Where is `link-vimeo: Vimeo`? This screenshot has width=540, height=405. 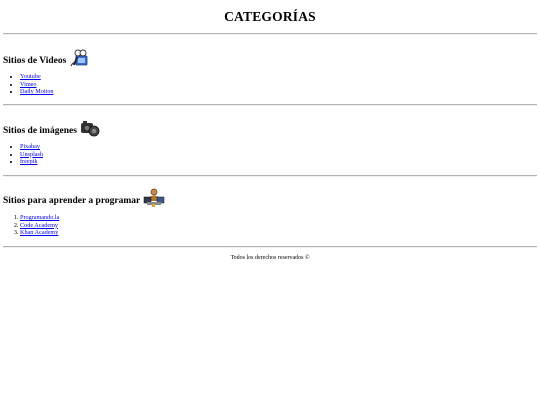 link-vimeo: Vimeo is located at coordinates (28, 84).